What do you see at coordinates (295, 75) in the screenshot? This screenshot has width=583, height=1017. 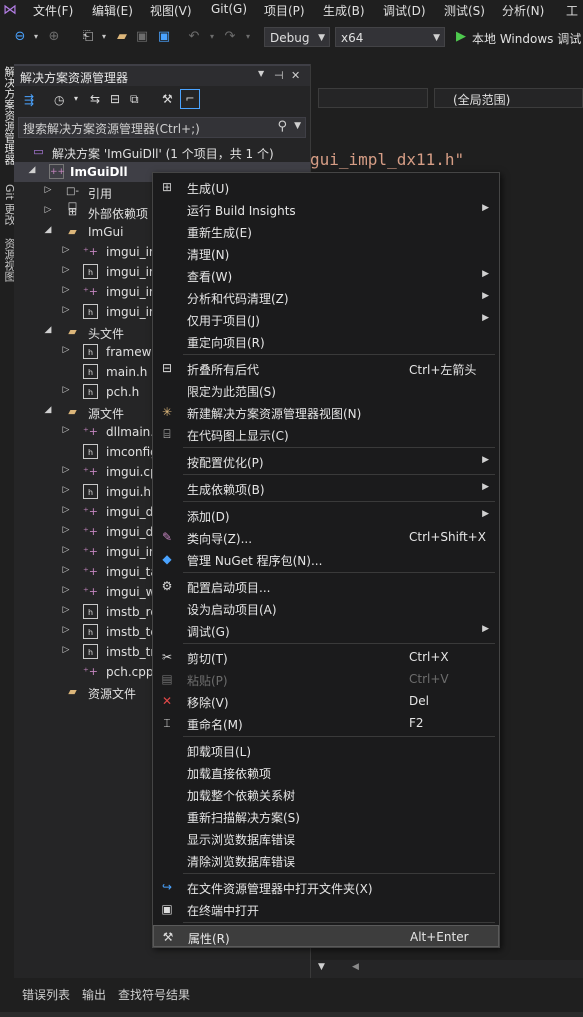 I see `close-icon: ✕` at bounding box center [295, 75].